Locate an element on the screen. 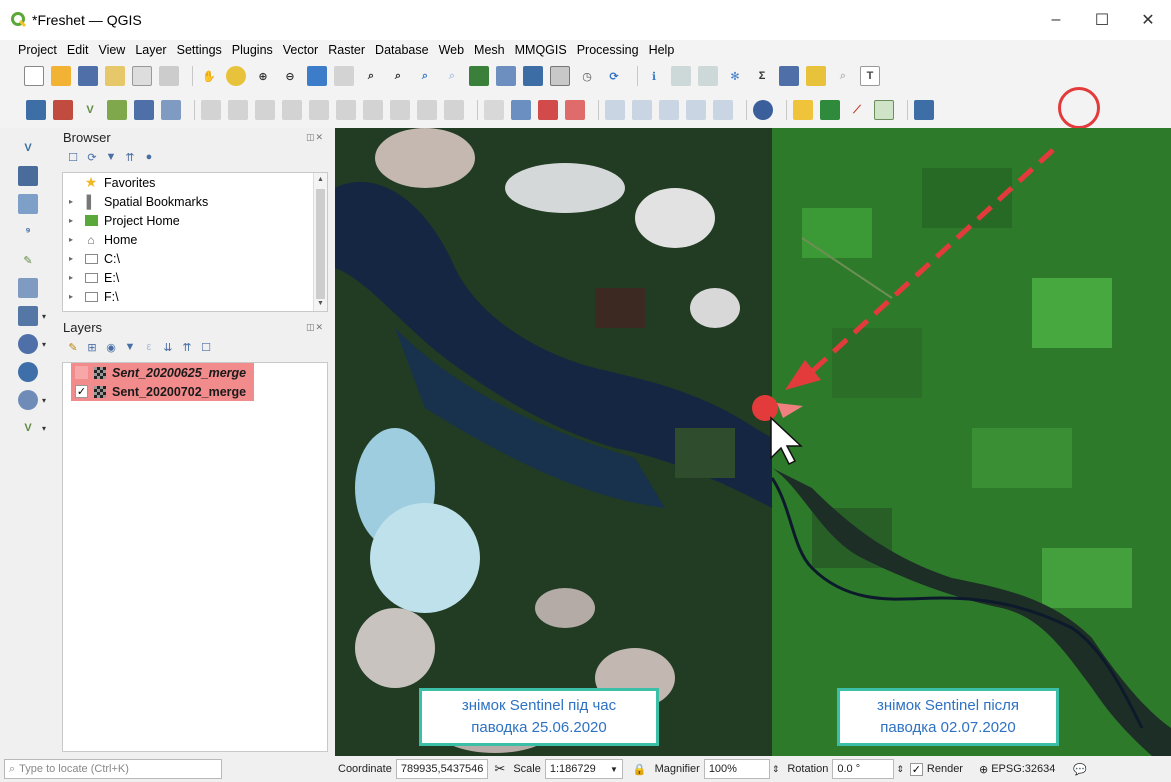 Image resolution: width=1171 pixels, height=782 pixels. scroll-thumb is located at coordinates (320, 244).